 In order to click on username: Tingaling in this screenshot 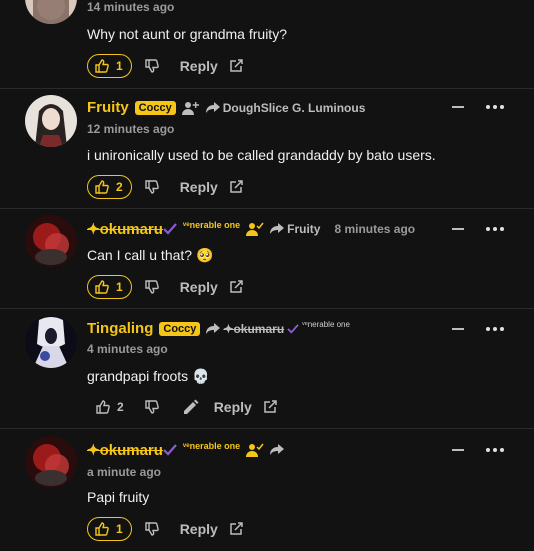, I will do `click(120, 328)`.